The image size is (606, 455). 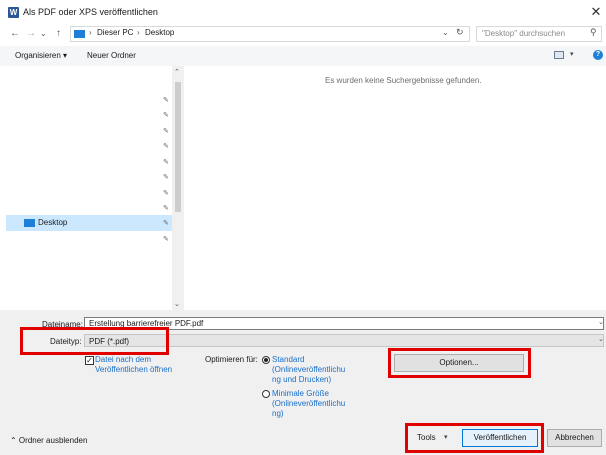 What do you see at coordinates (178, 147) in the screenshot?
I see `scrollbar-thumb` at bounding box center [178, 147].